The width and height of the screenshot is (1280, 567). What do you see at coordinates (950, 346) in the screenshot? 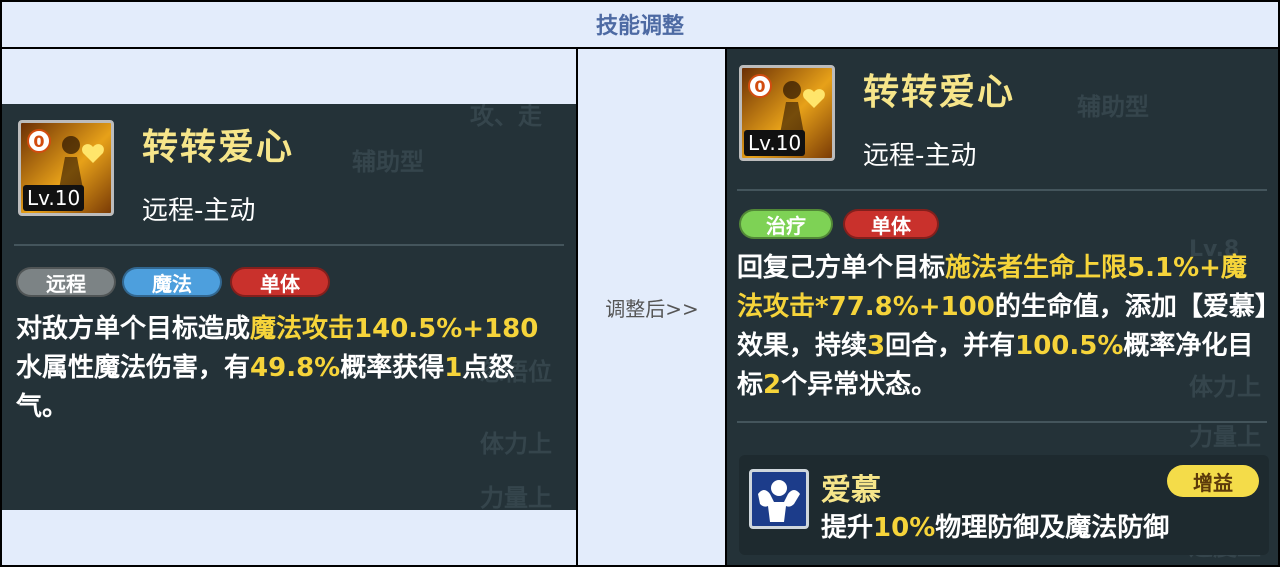
I see `desc-seg: 回合，并有` at bounding box center [950, 346].